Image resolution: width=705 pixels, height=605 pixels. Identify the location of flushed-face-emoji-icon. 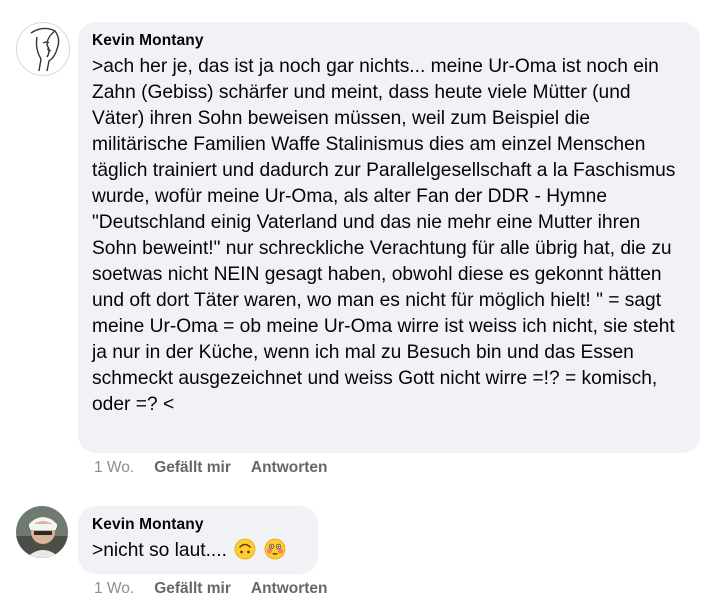
(275, 553).